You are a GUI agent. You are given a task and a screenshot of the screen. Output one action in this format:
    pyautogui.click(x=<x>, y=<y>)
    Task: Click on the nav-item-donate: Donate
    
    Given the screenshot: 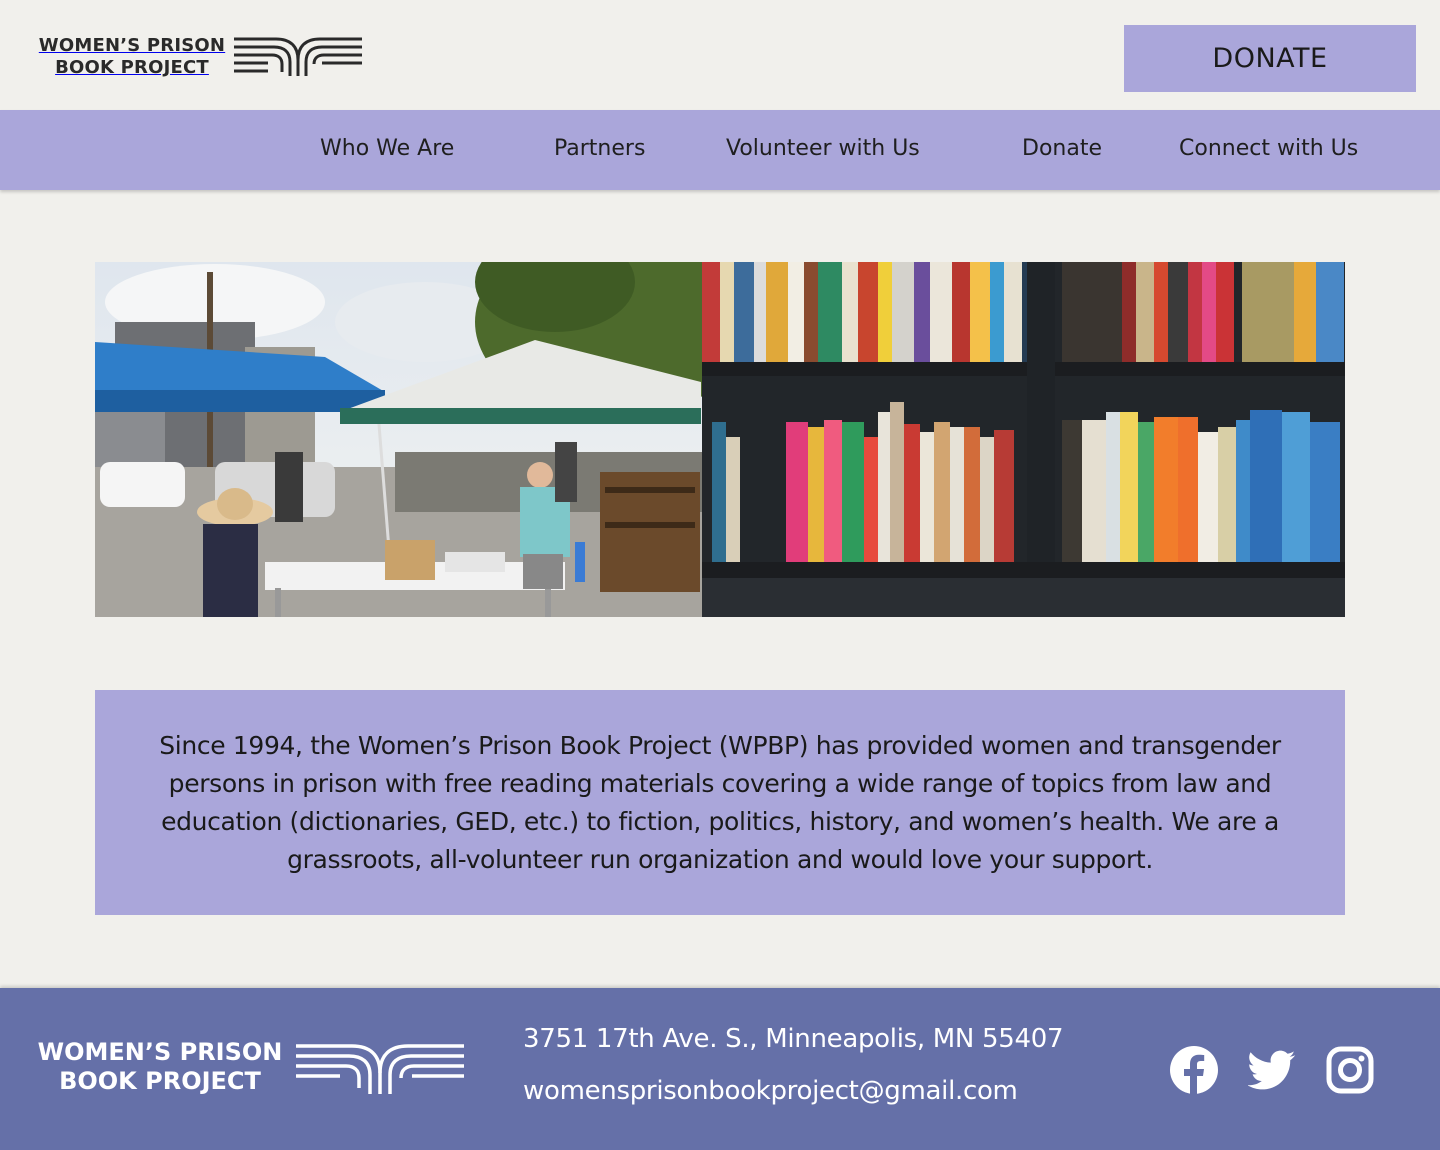 What is the action you would take?
    pyautogui.click(x=1062, y=148)
    